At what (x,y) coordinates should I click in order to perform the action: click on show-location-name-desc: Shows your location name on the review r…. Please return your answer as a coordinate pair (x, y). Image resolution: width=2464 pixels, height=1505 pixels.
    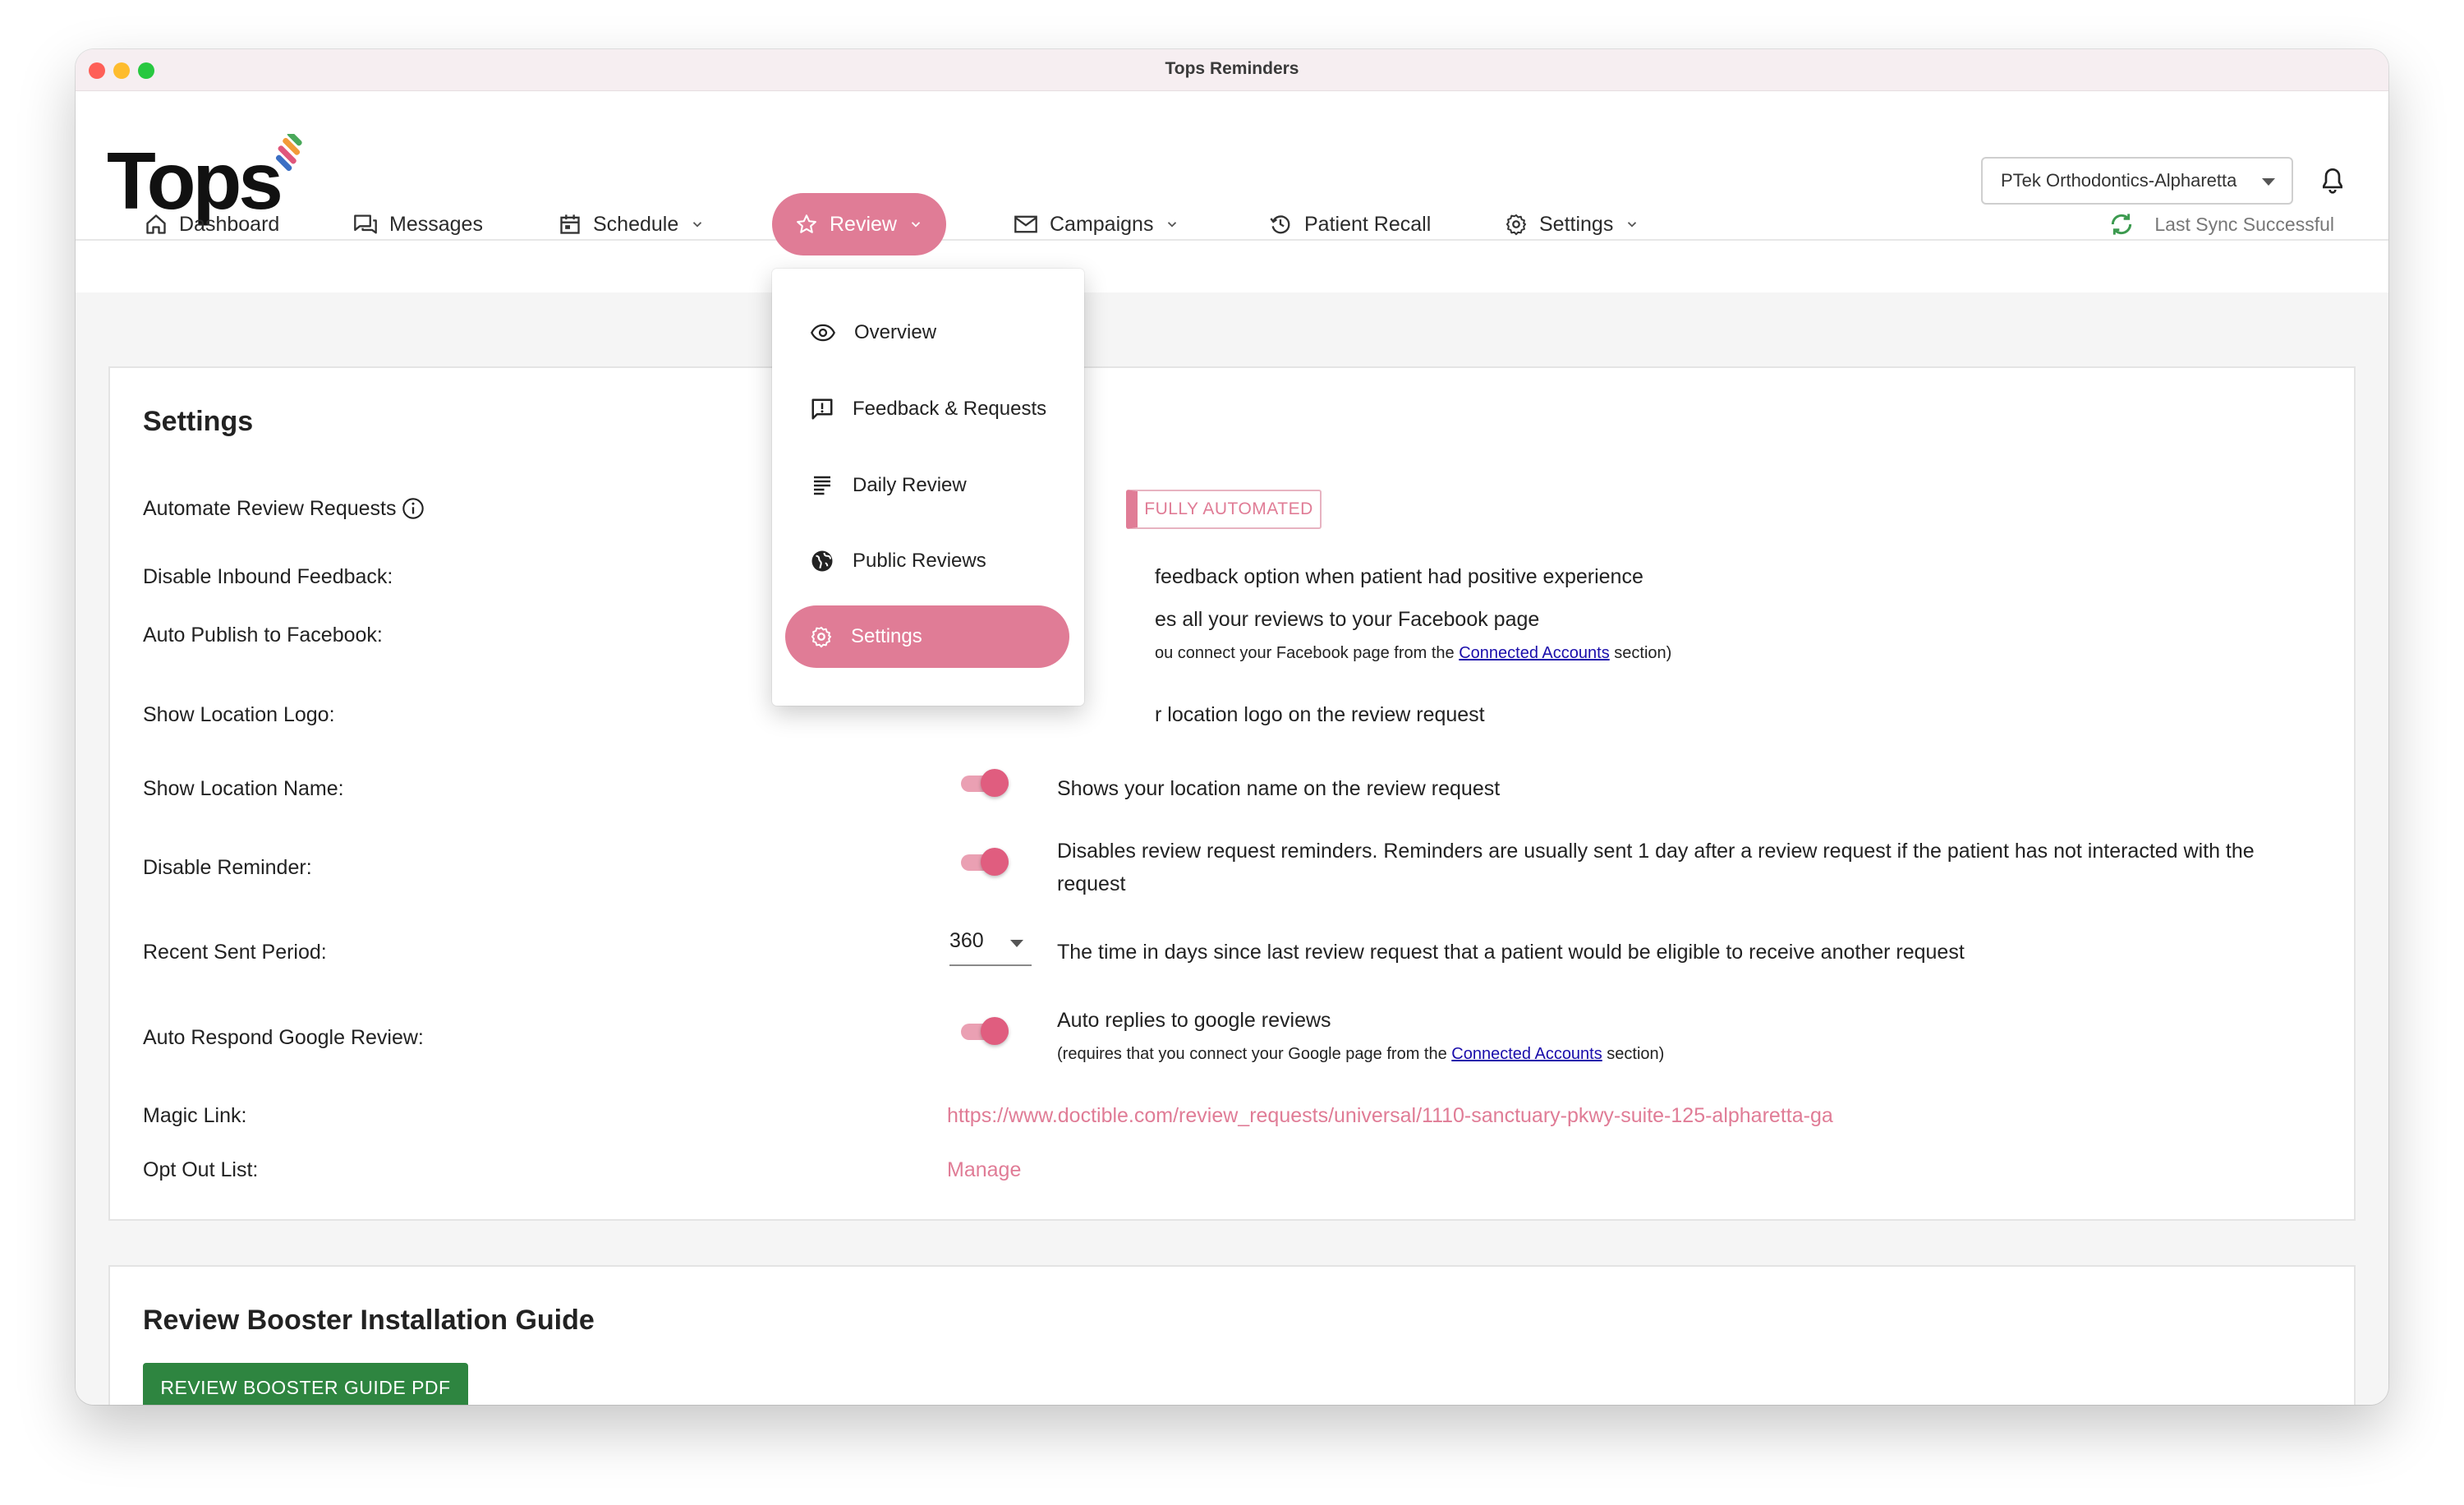
    Looking at the image, I should click on (1279, 788).